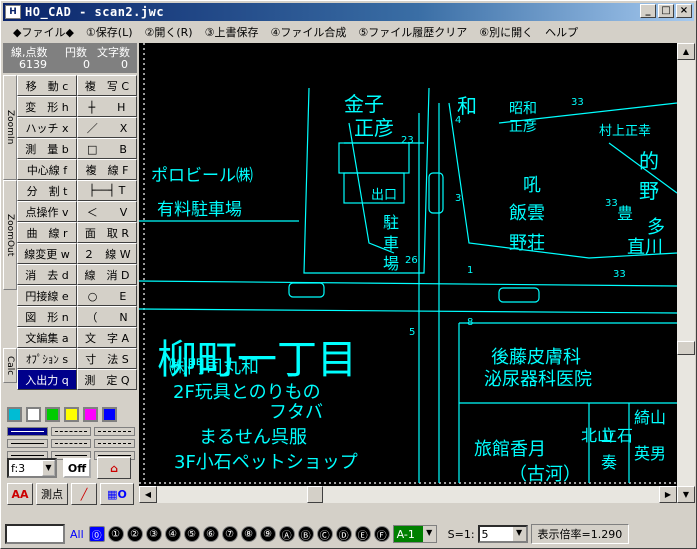  Describe the element at coordinates (47, 127) in the screenshot. I see `command-button: ハッチ x` at that location.